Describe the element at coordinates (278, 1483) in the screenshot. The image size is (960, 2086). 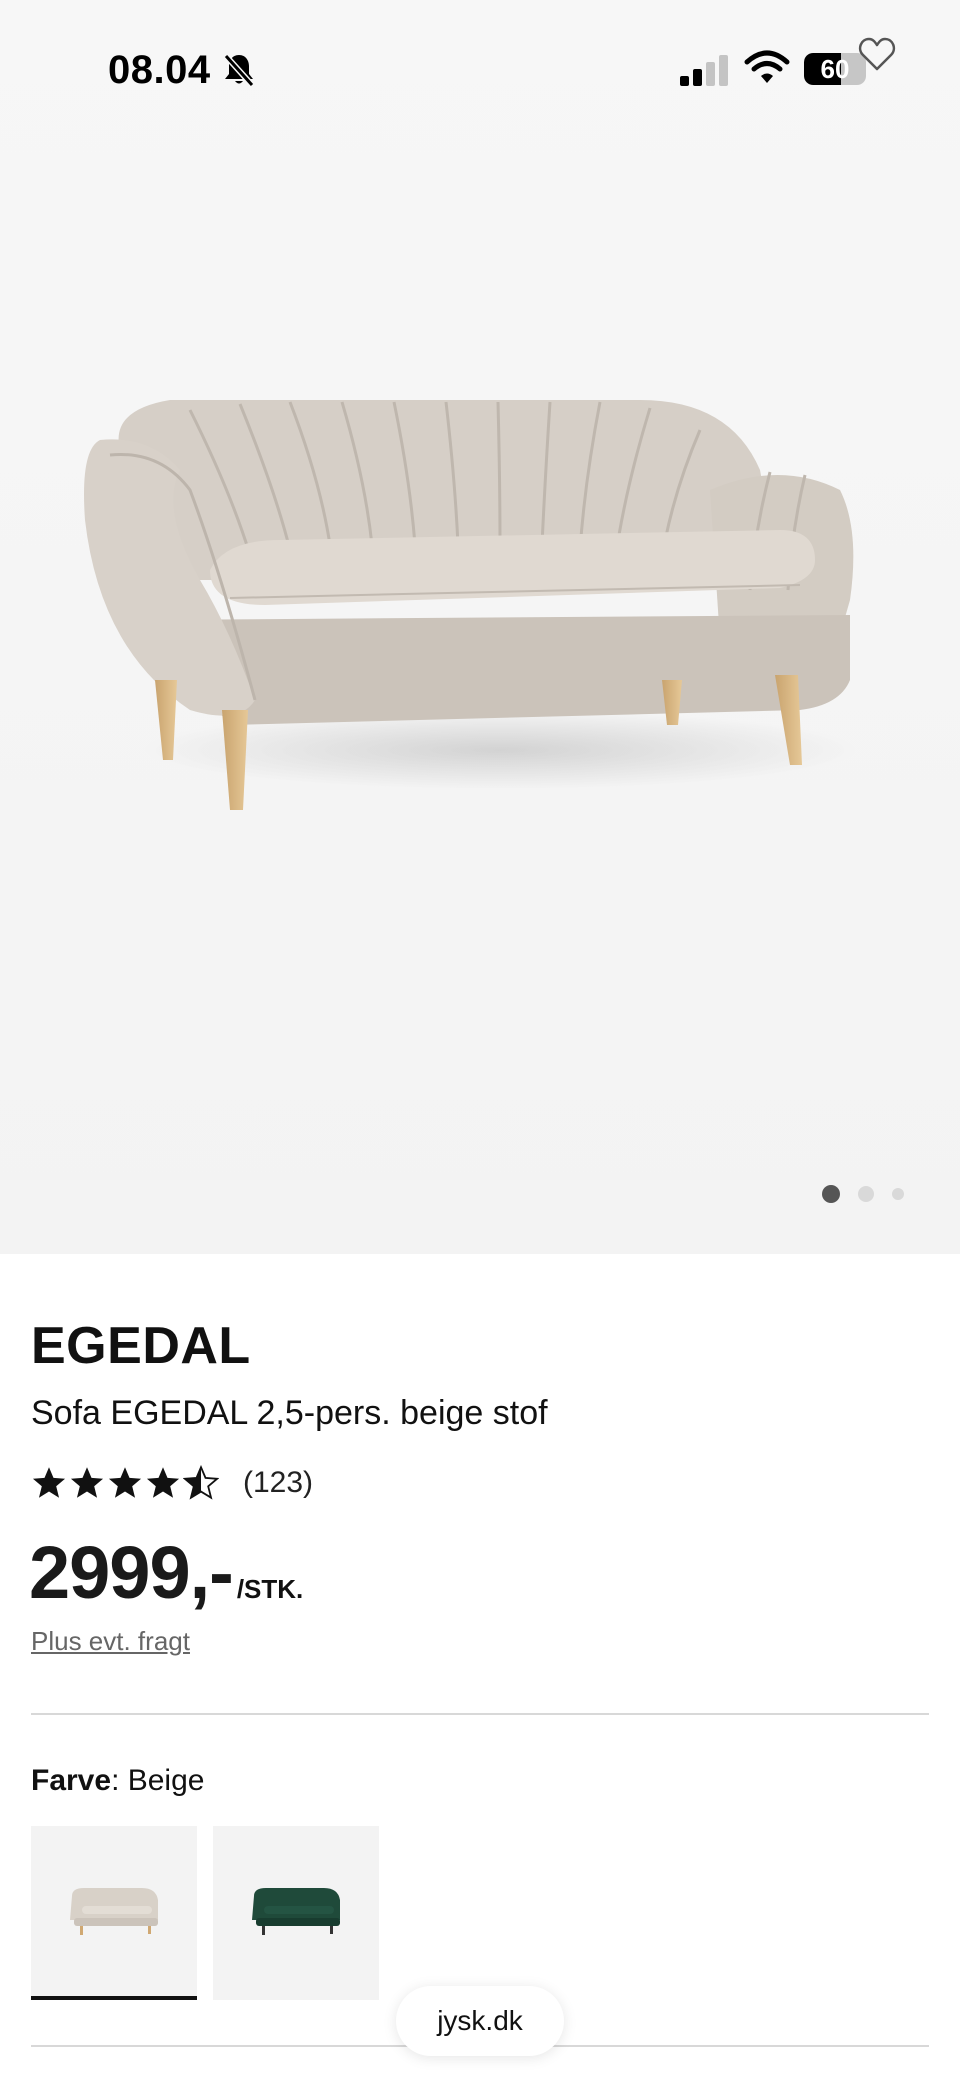
I see `review-count: (123)` at that location.